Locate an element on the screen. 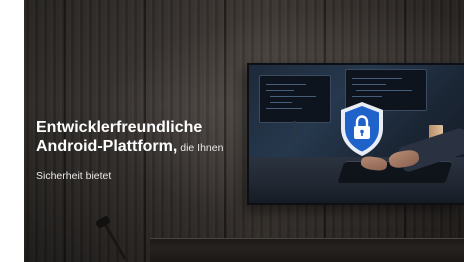 This screenshot has height=262, width=464. shield-lock-icon is located at coordinates (362, 129).